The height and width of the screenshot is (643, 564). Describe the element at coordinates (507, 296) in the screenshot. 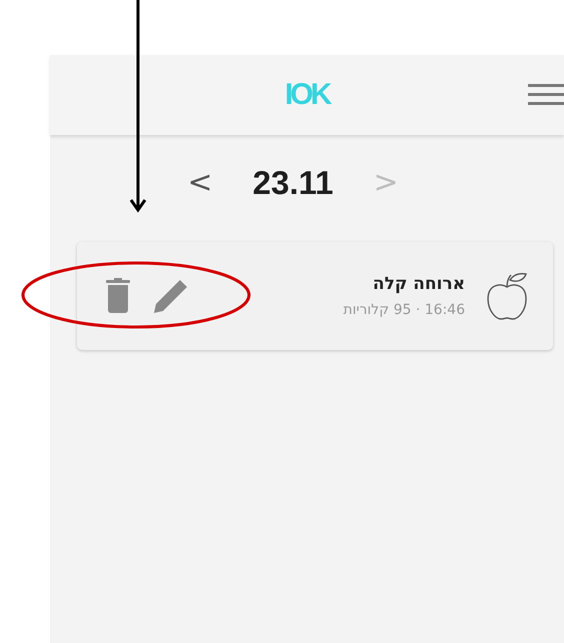

I see `apple-icon` at that location.